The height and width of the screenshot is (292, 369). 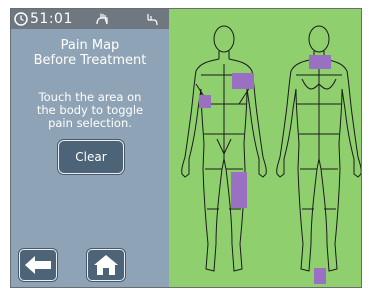 What do you see at coordinates (51, 19) in the screenshot?
I see `session-timer: 51:01` at bounding box center [51, 19].